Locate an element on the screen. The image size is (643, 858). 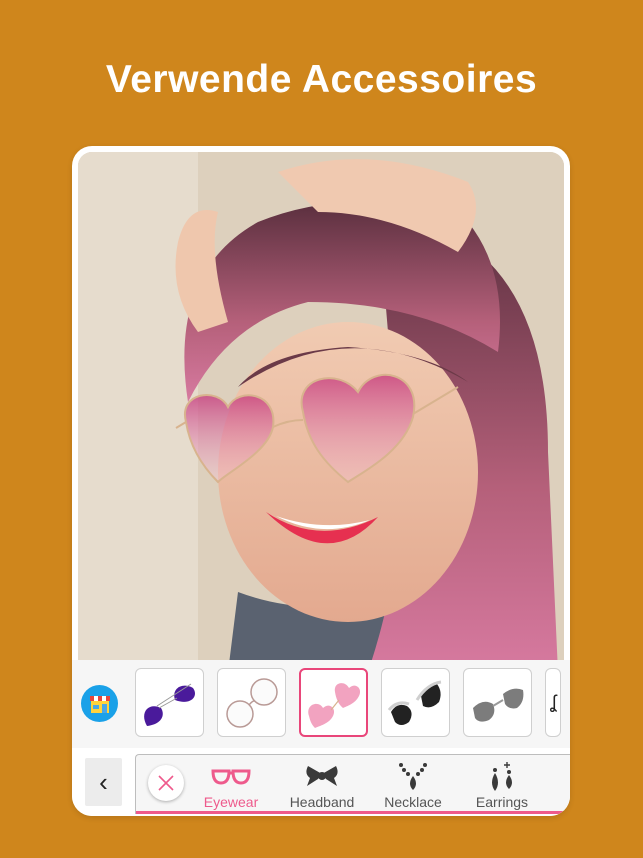
accessory-round-clear is located at coordinates (251, 702).